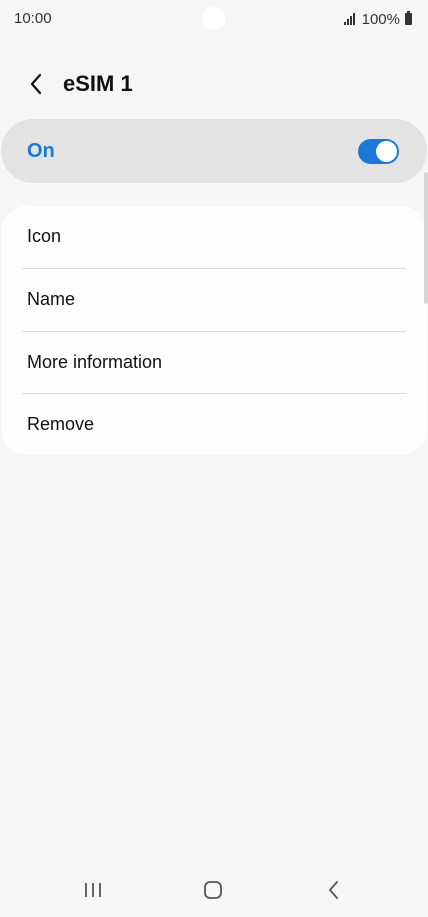  I want to click on battery-percentage: 100%, so click(380, 19).